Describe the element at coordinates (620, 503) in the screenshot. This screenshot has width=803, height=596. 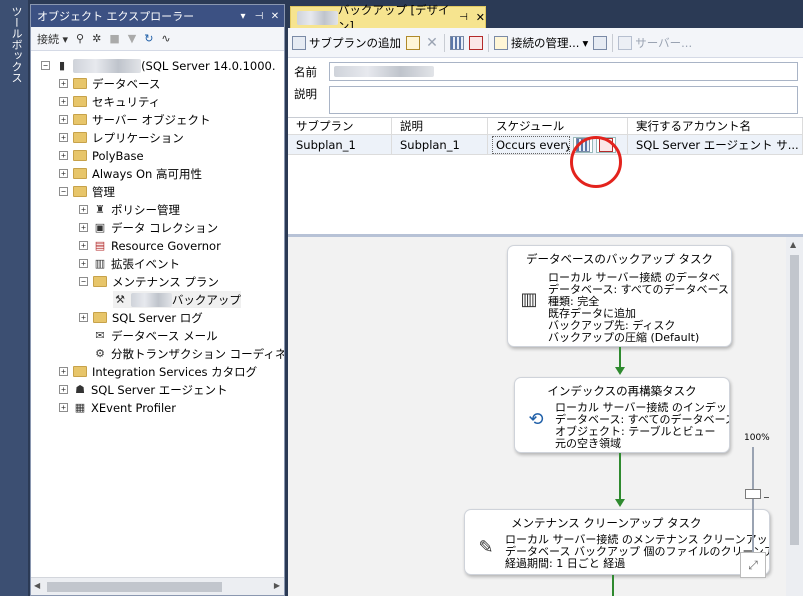
I see `arrow-head` at that location.